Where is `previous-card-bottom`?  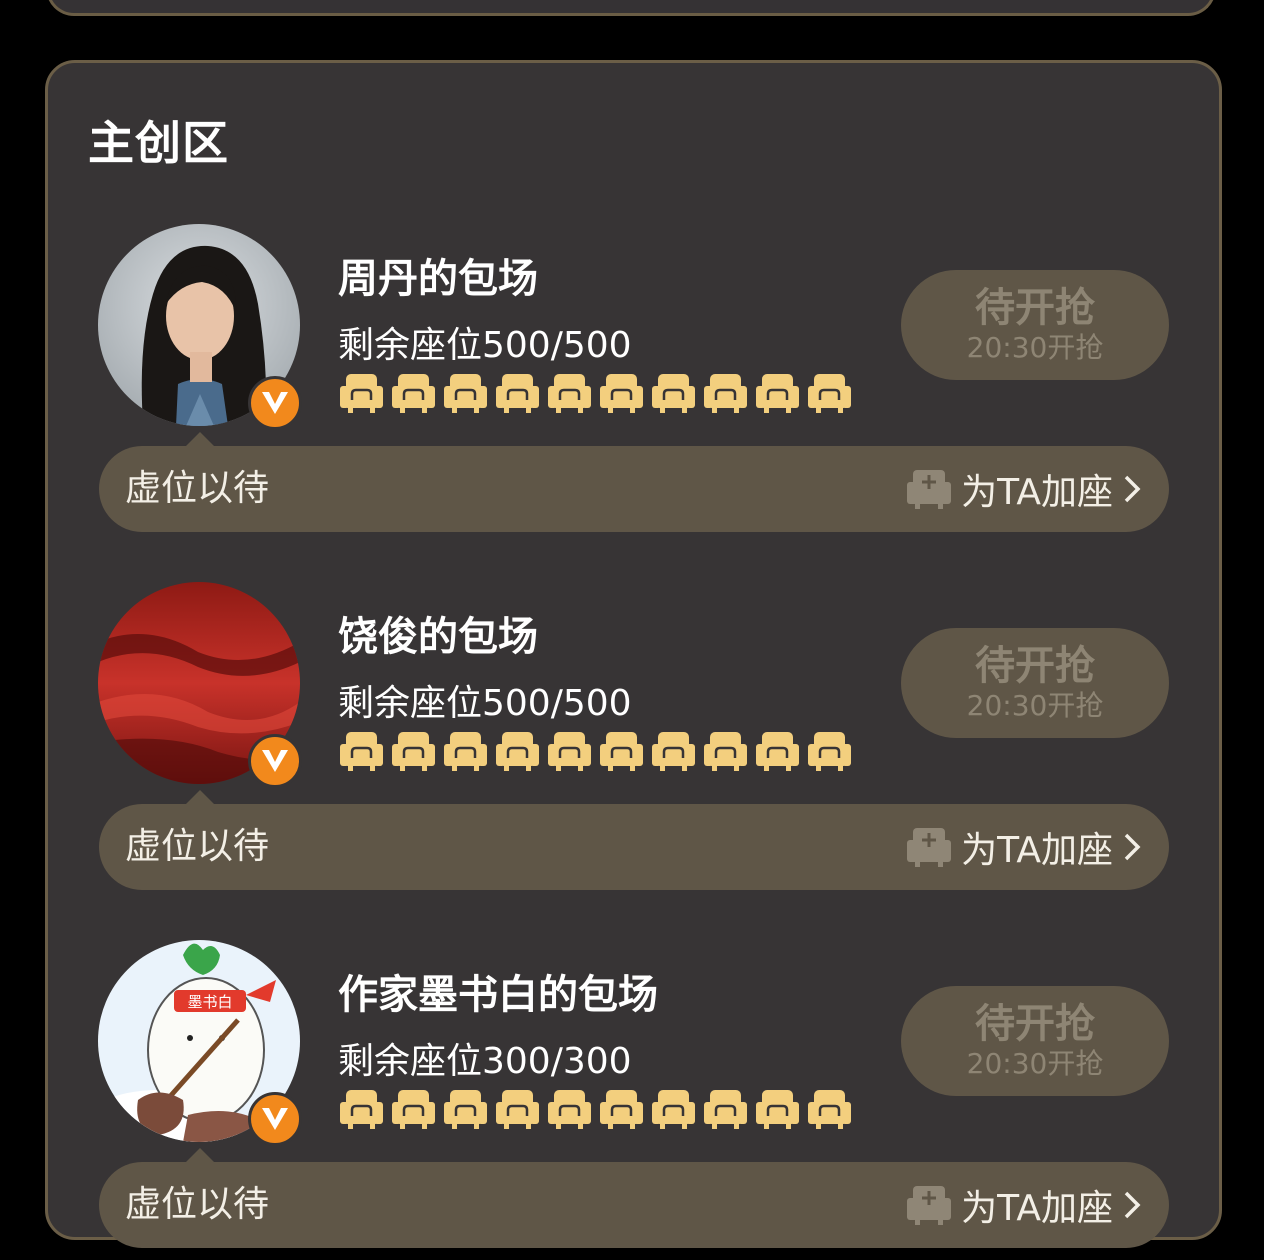
previous-card-bottom is located at coordinates (631, 8).